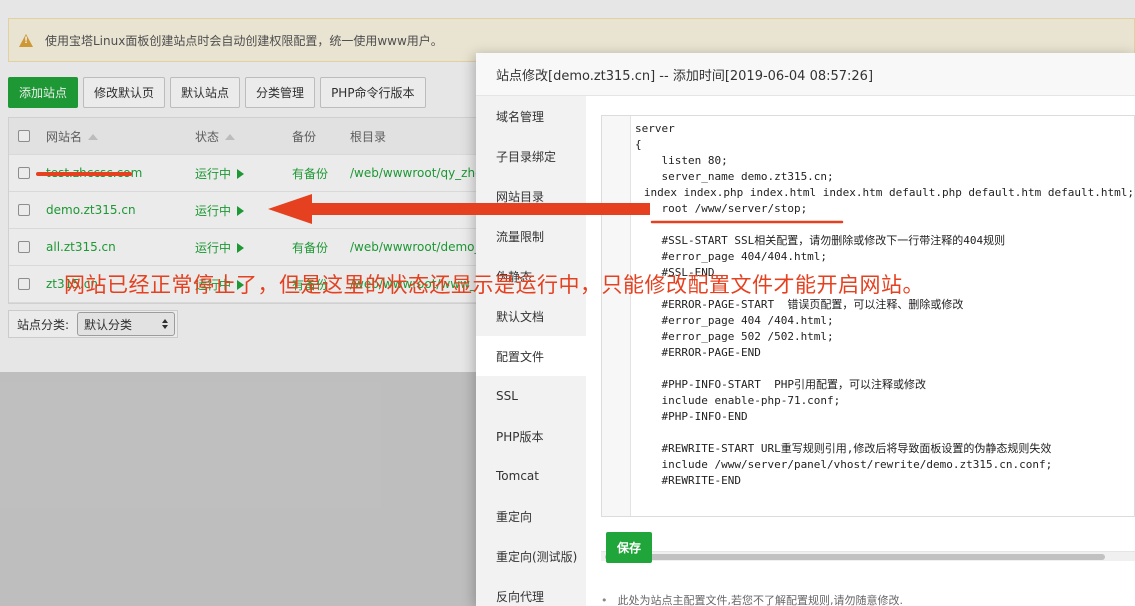 This screenshot has height=606, width=1135. What do you see at coordinates (868, 161) in the screenshot?
I see `code-line: 3 listen 80;` at bounding box center [868, 161].